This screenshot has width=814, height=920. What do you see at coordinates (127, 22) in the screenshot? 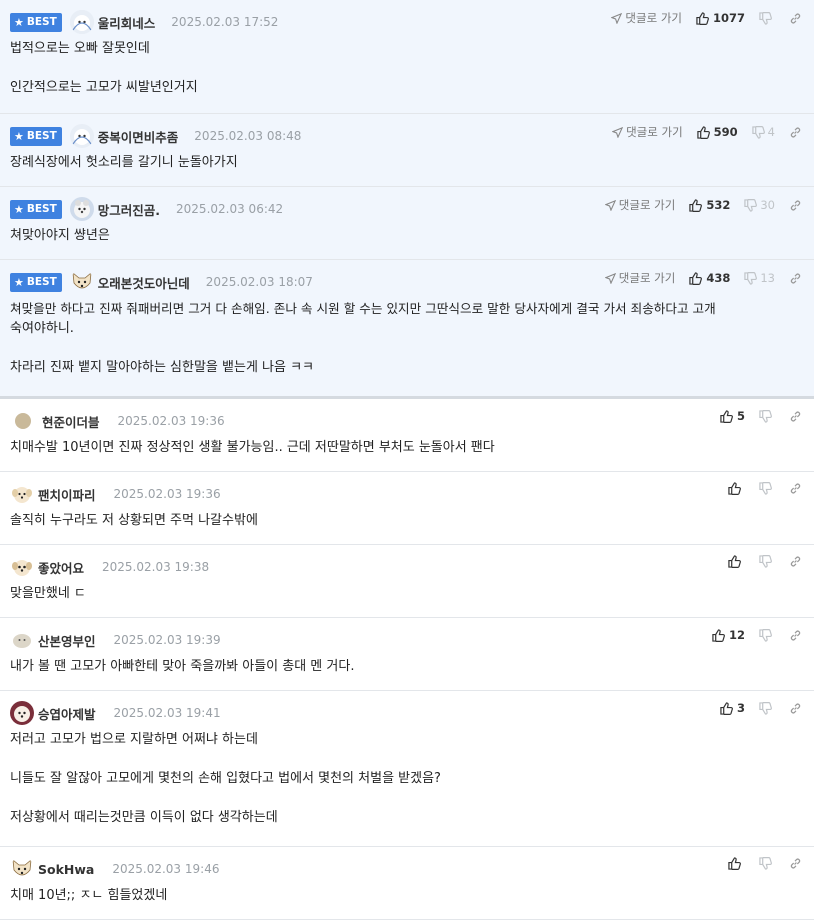
I see `nickname: 울리회네스` at bounding box center [127, 22].